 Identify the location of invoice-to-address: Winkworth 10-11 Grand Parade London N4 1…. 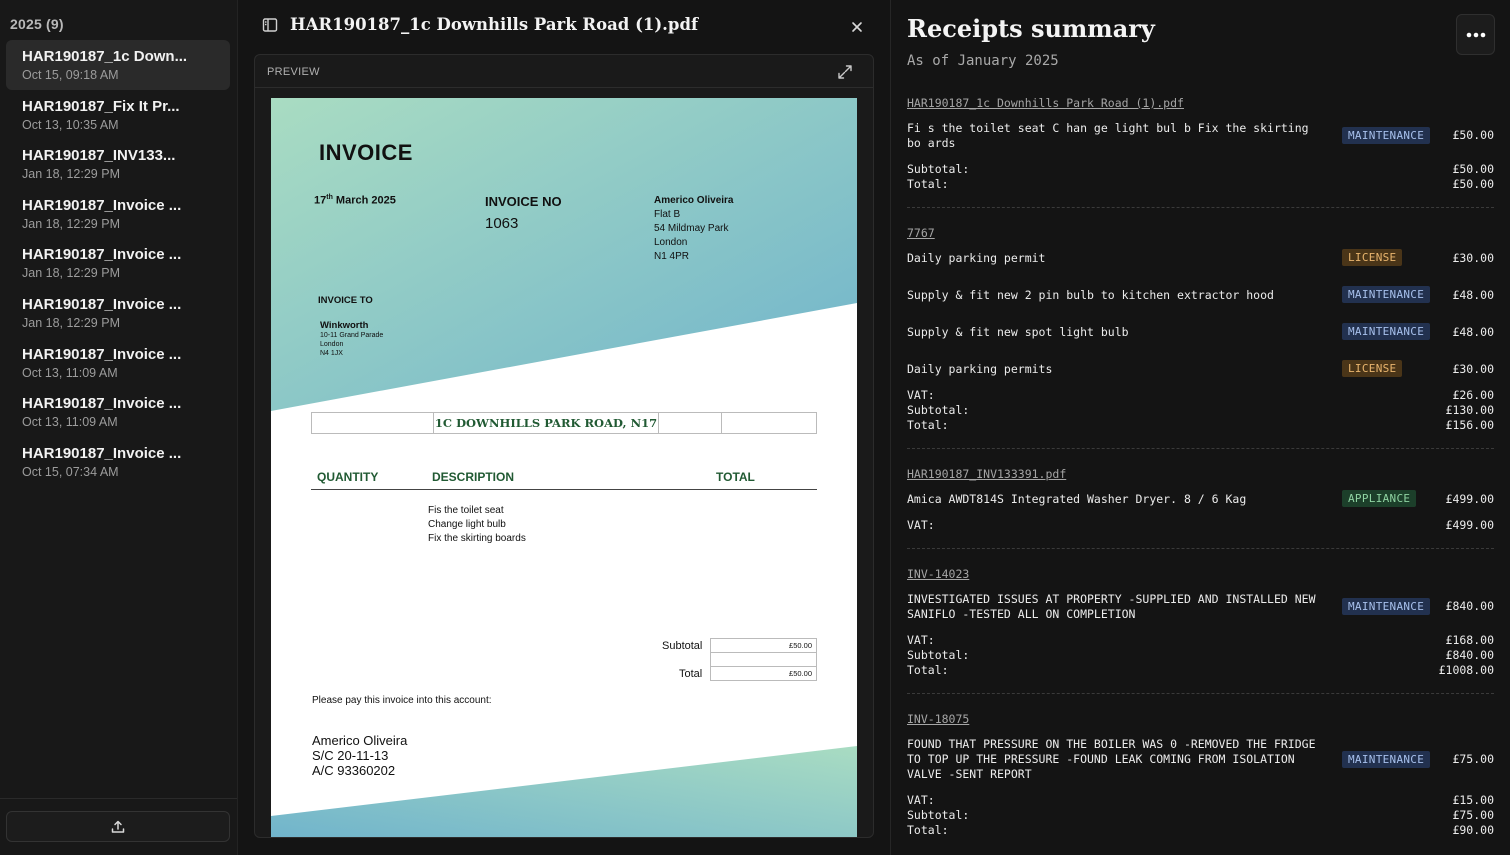
(351, 339).